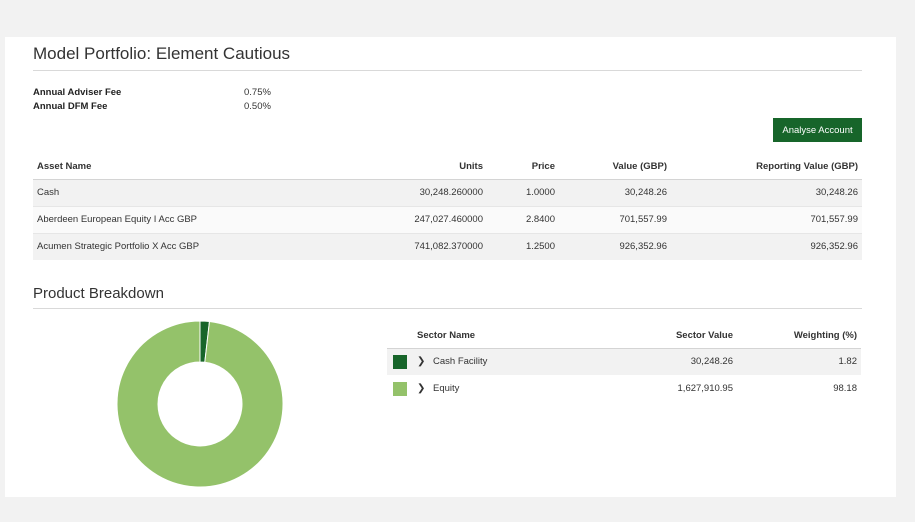 The image size is (915, 522). What do you see at coordinates (400, 361) in the screenshot?
I see `legend-swatch-cash` at bounding box center [400, 361].